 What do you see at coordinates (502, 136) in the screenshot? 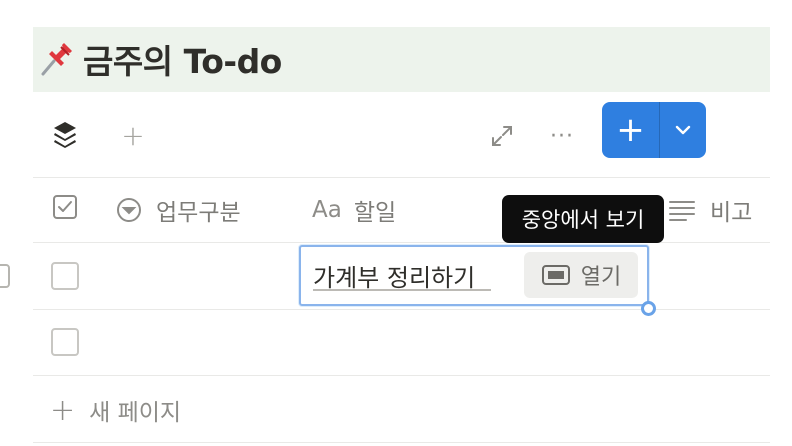
I see `expand-icon` at bounding box center [502, 136].